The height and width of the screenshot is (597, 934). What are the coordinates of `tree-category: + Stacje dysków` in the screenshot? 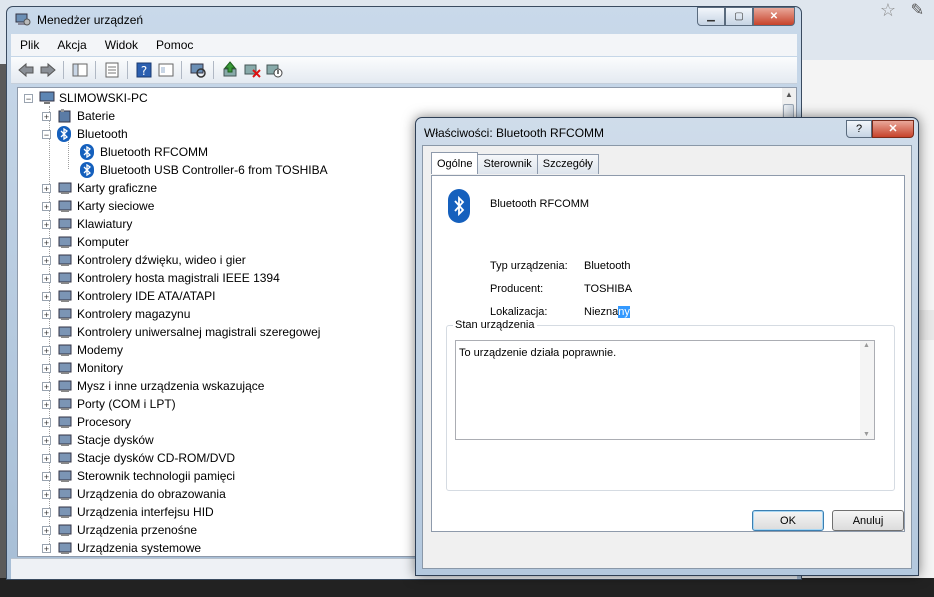 It's located at (98, 440).